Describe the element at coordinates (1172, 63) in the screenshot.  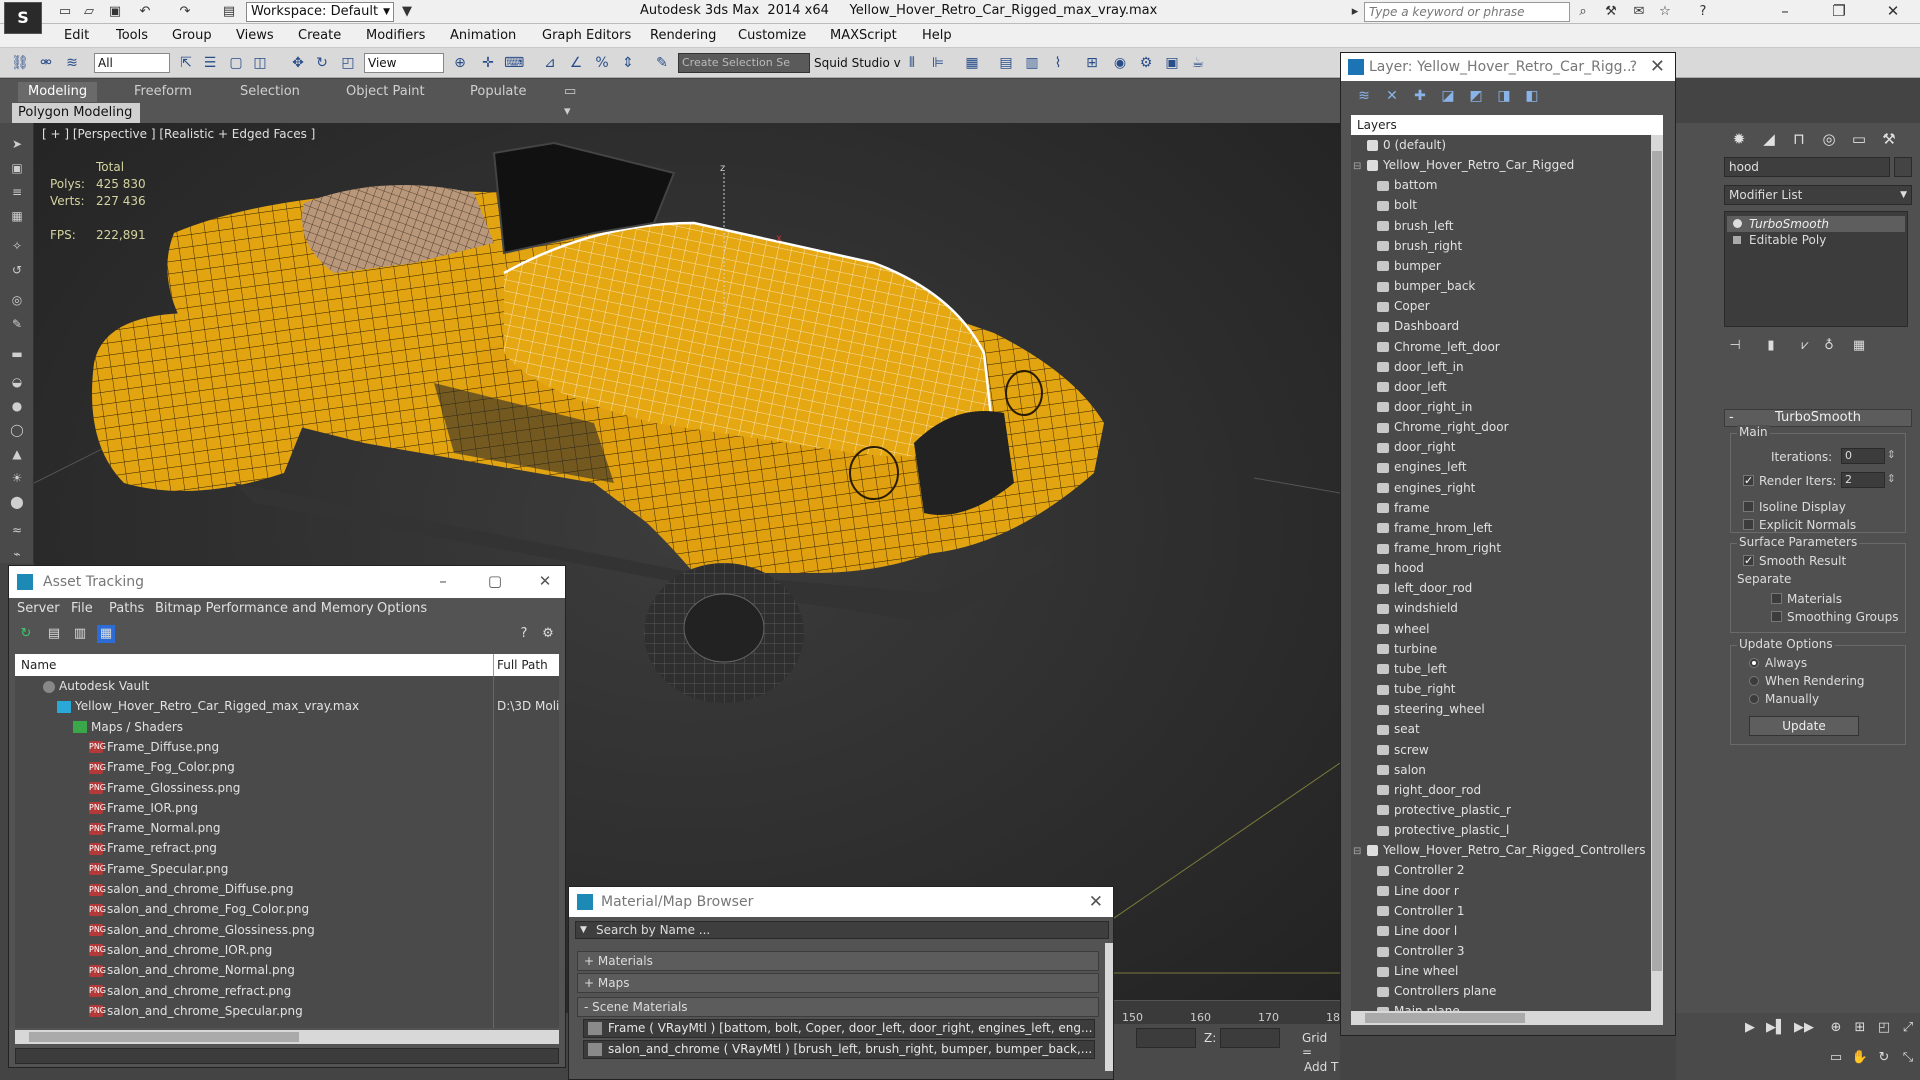
I see `rendered-frame-window-icon: ▣` at that location.